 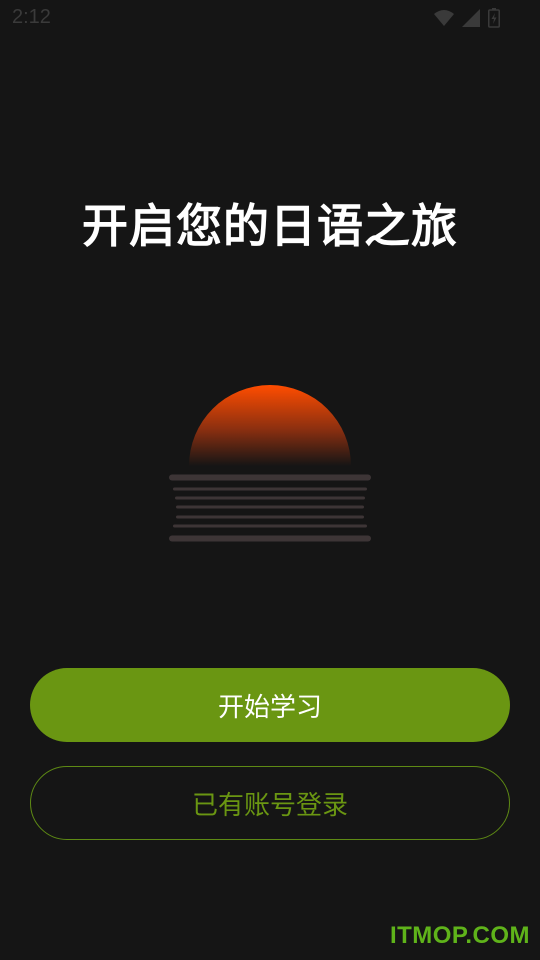 I want to click on status-bar: 2:12, so click(x=270, y=18).